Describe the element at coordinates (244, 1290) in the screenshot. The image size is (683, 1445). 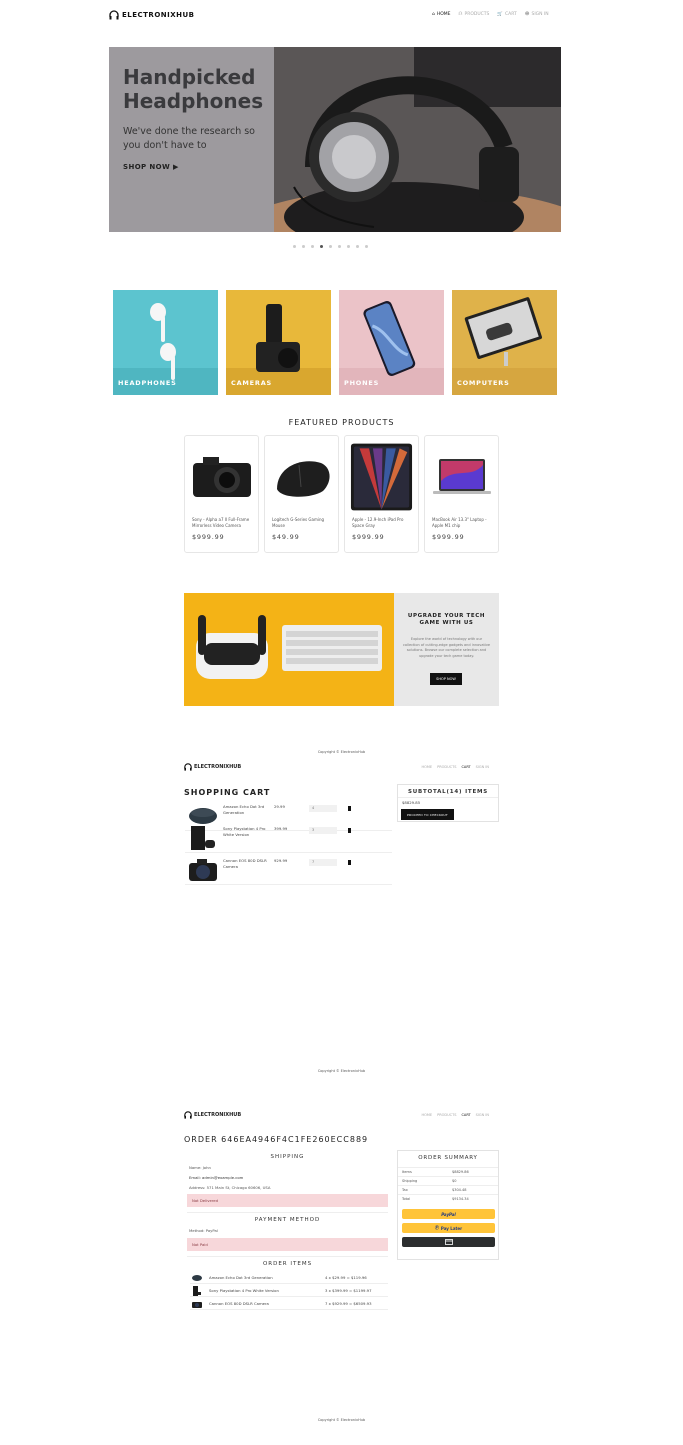
I see `order-item-name: Sony Playstation 4 Pro White Version` at that location.